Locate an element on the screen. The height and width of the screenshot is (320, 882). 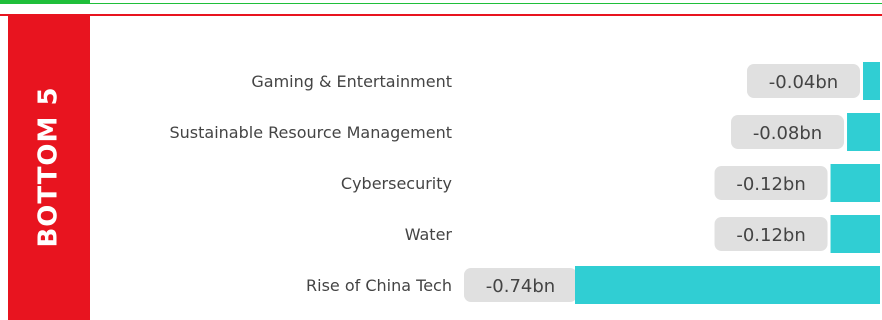
category-label: Cybersecurity is located at coordinates (396, 183).